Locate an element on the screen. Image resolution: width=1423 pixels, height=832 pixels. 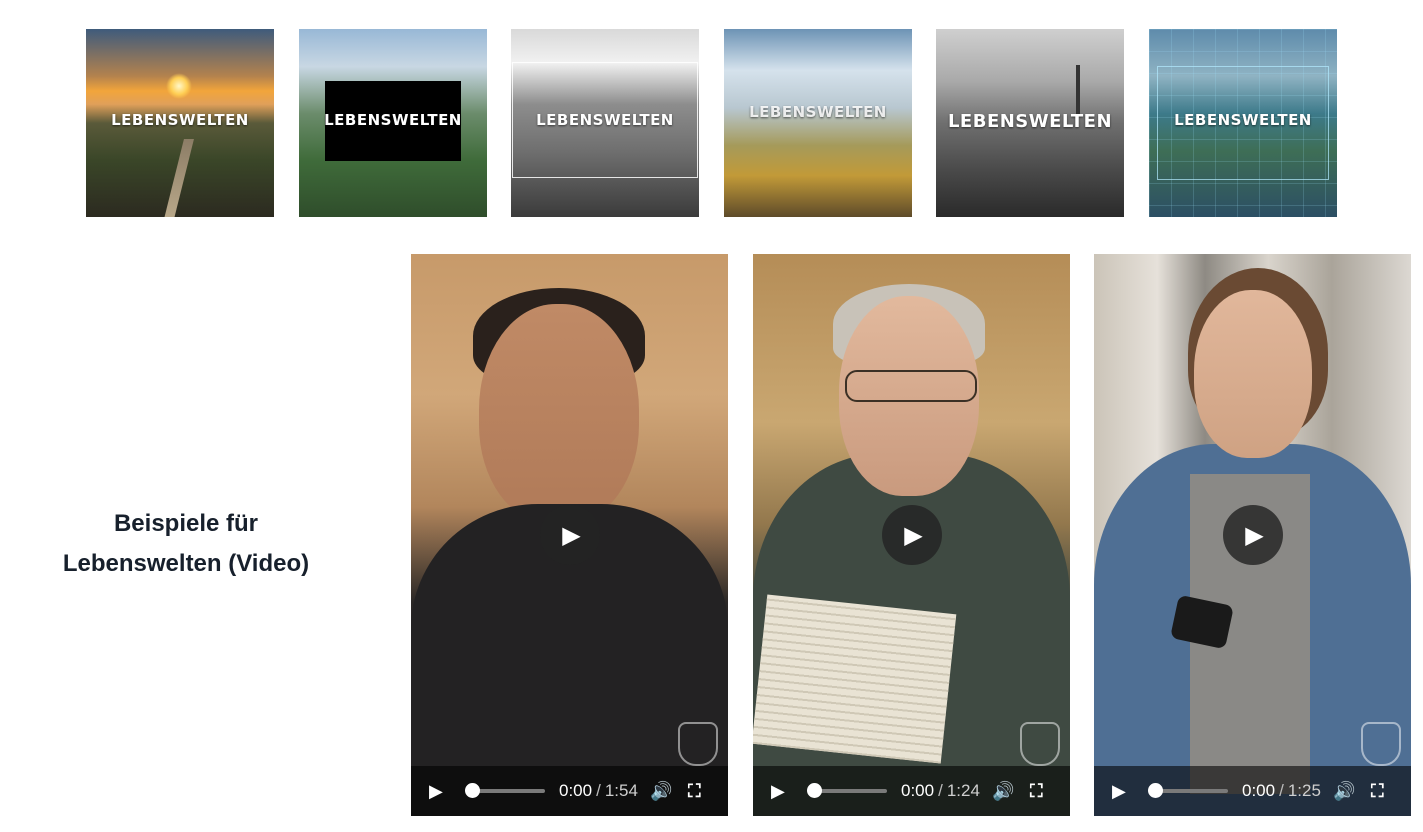
thumbnail-field-crowd: LEBENSWELTEN is located at coordinates (818, 123).